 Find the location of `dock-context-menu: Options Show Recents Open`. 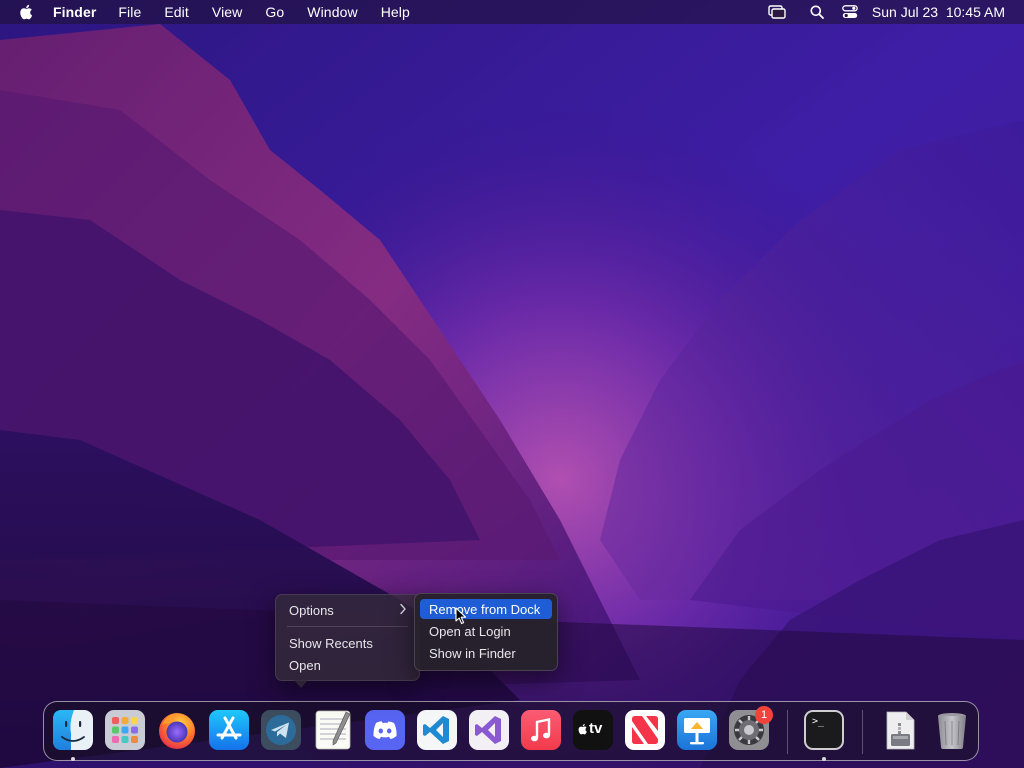

dock-context-menu: Options Show Recents Open is located at coordinates (347, 641).